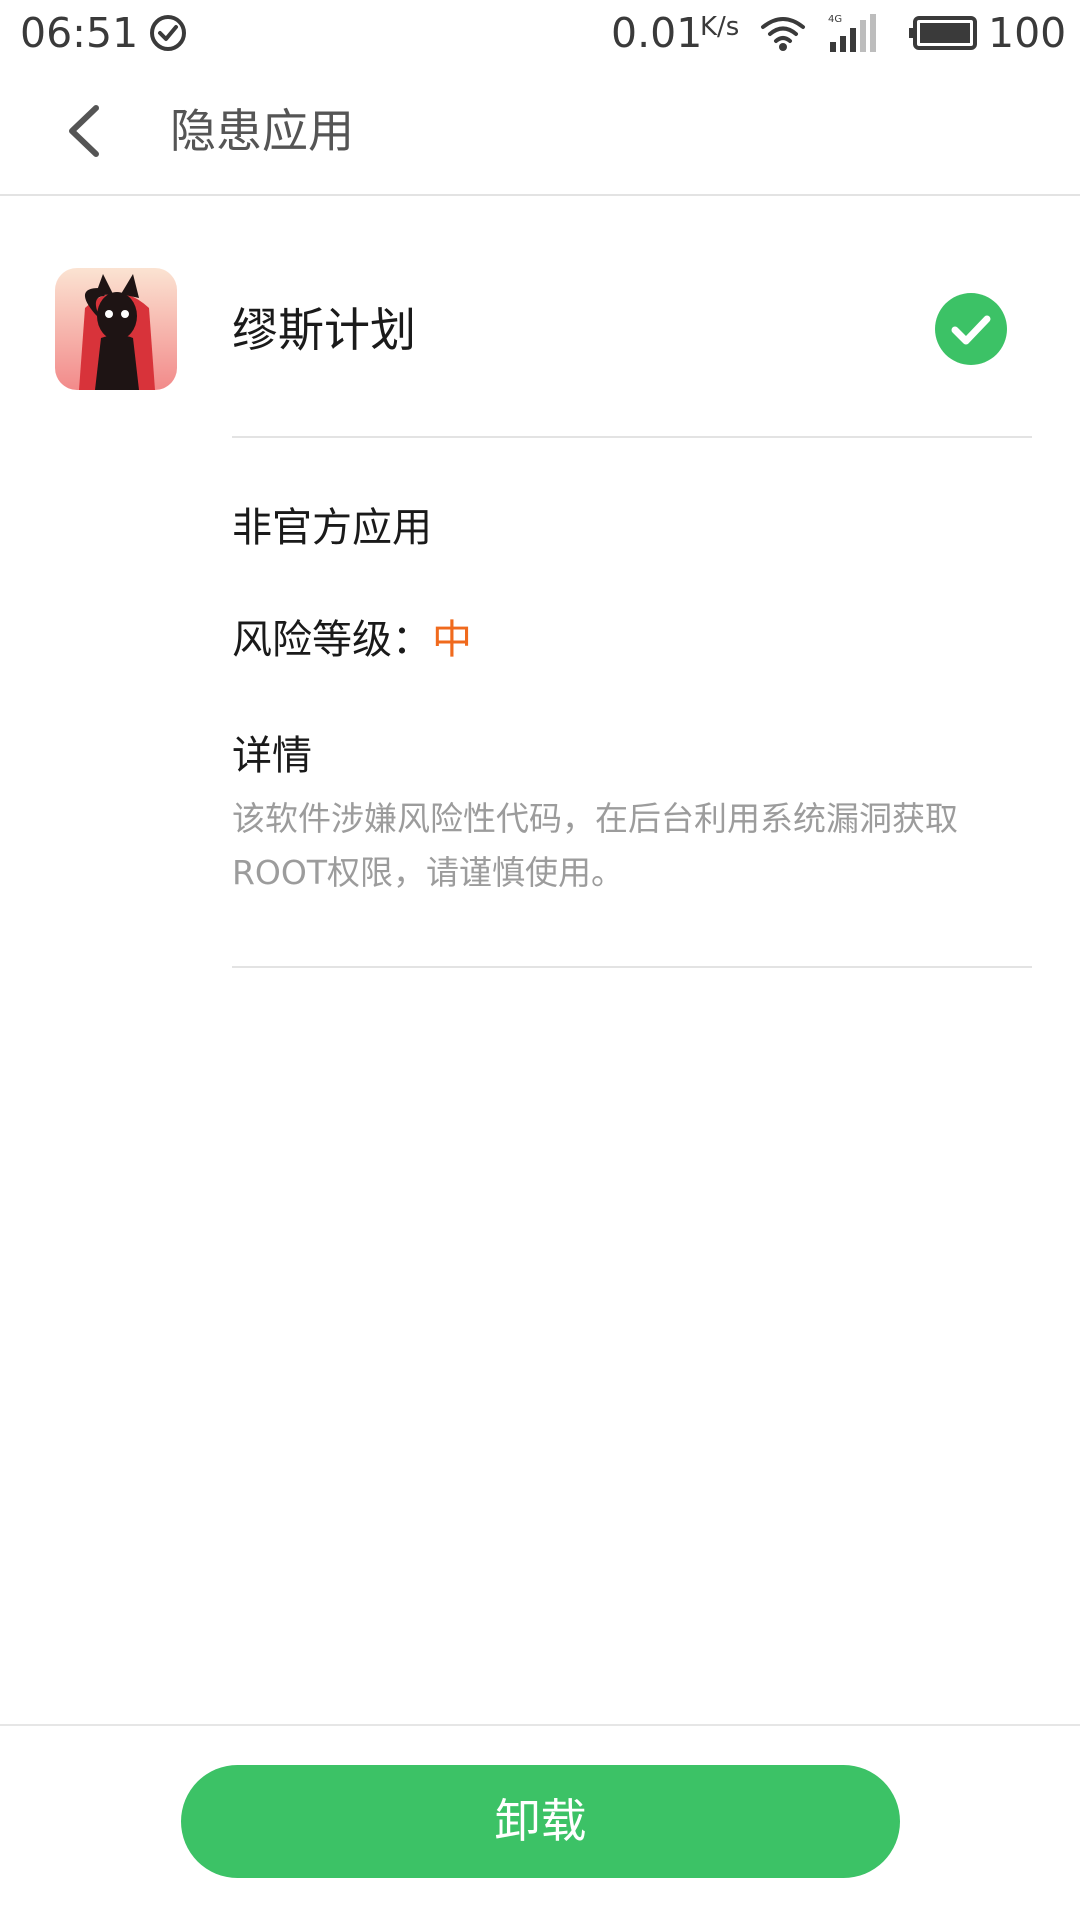  Describe the element at coordinates (852, 33) in the screenshot. I see `signal-4g-icon: 4G` at that location.